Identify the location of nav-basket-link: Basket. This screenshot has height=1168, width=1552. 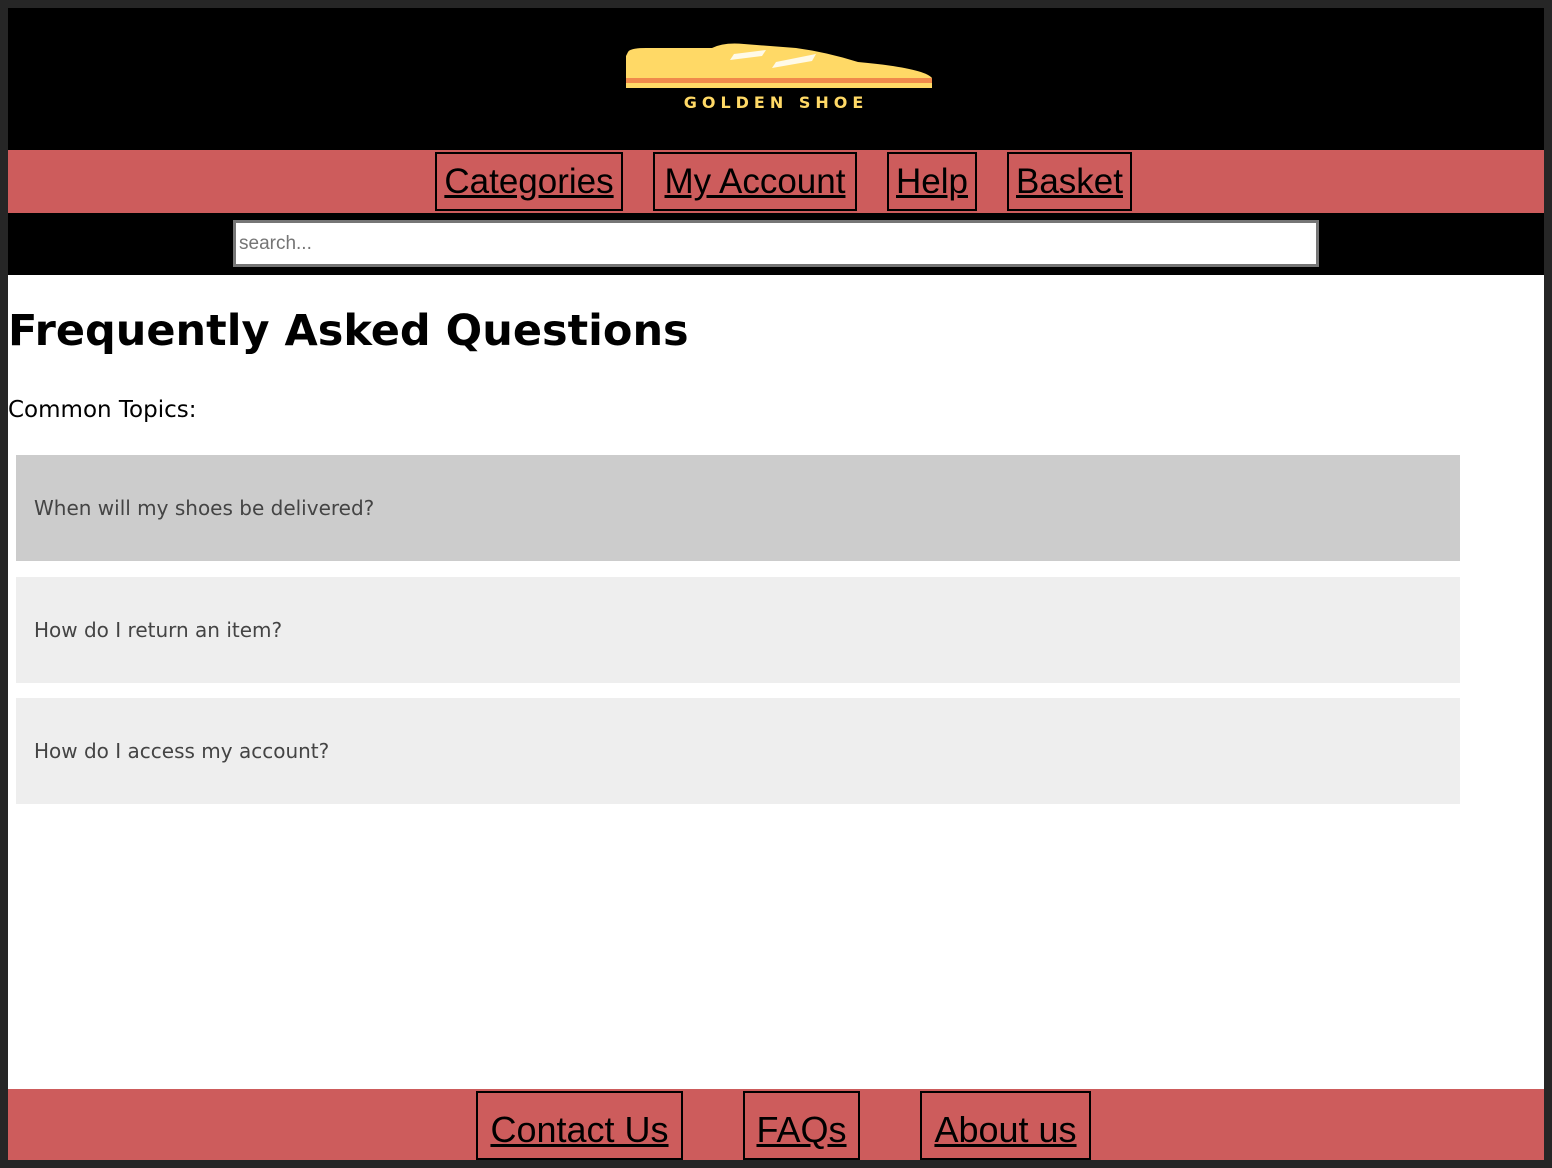
(1069, 181).